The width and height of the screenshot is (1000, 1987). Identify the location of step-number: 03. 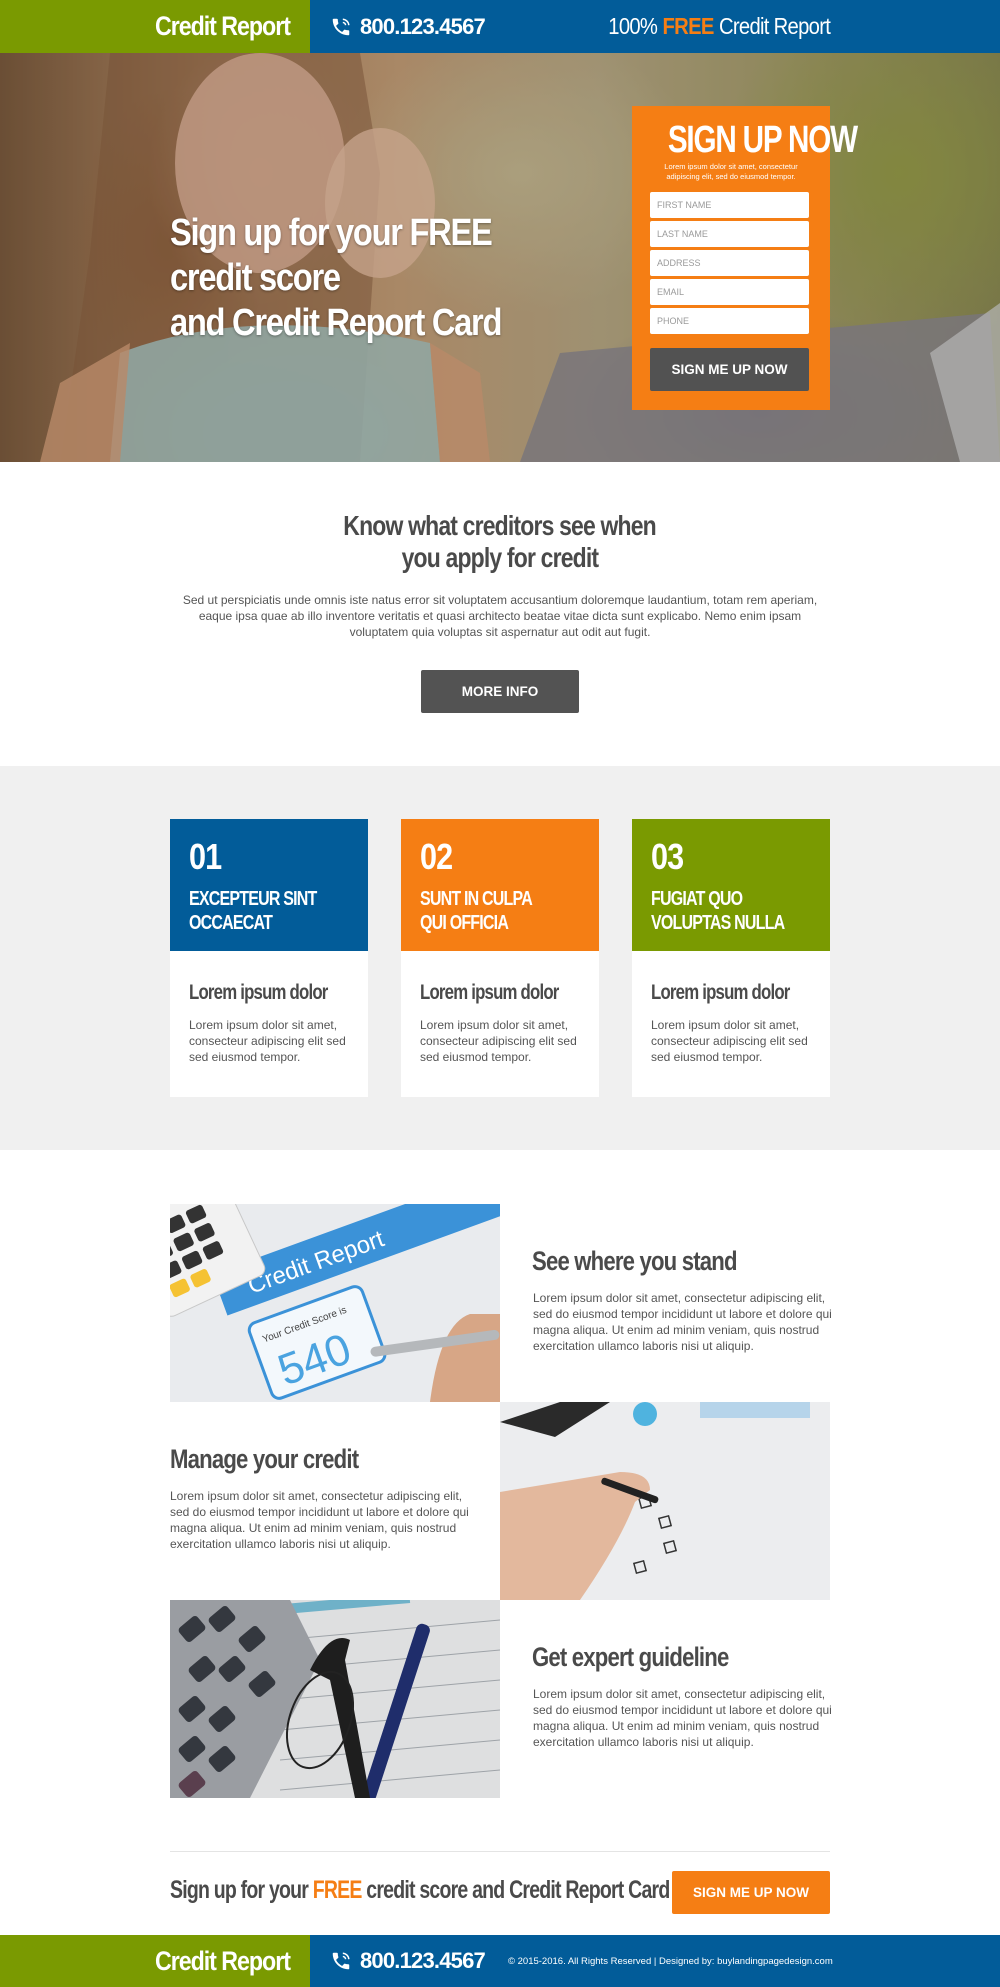
(667, 856).